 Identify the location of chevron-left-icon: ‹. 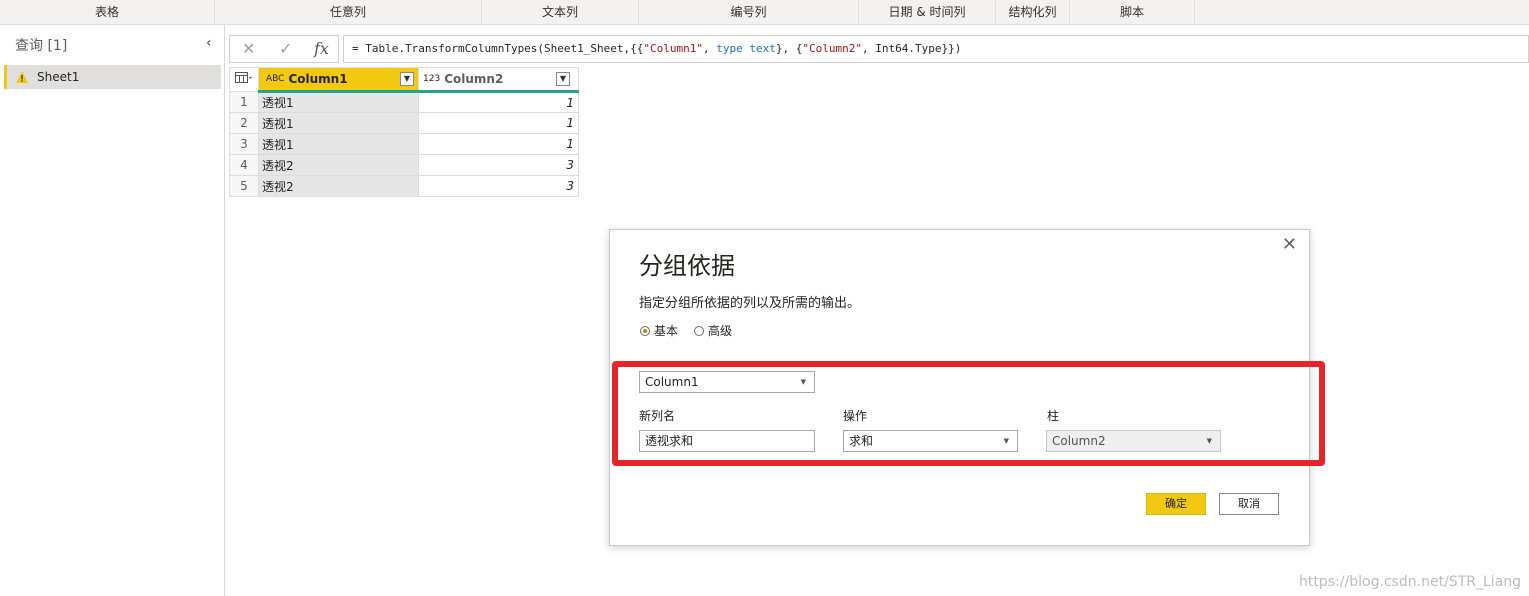
(209, 43).